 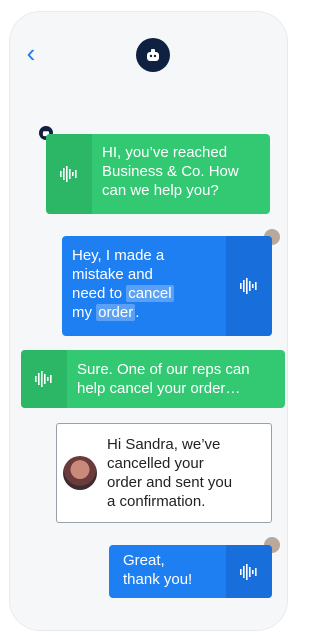 I want to click on message-line: HI, you’ve reached, so click(x=165, y=152).